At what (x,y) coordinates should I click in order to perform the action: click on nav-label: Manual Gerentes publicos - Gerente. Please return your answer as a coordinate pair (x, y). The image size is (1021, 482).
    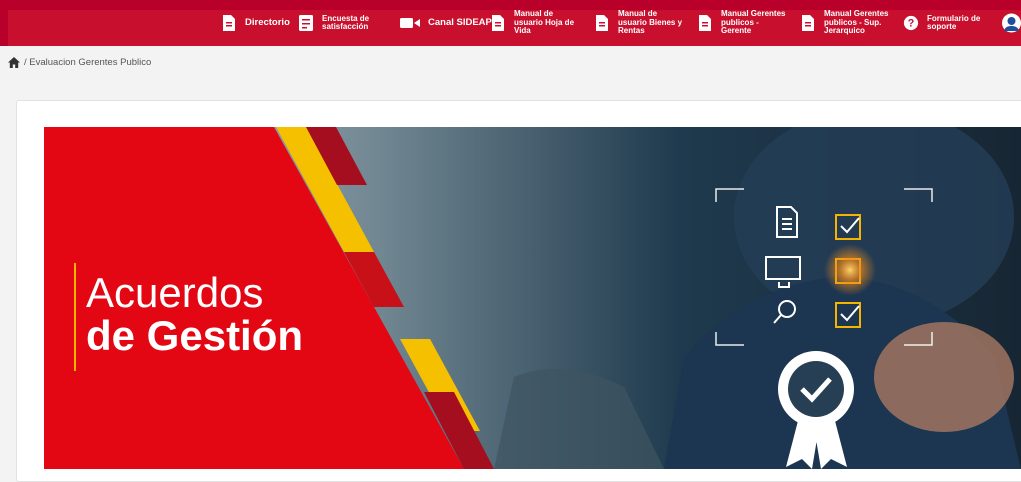
    Looking at the image, I should click on (753, 22).